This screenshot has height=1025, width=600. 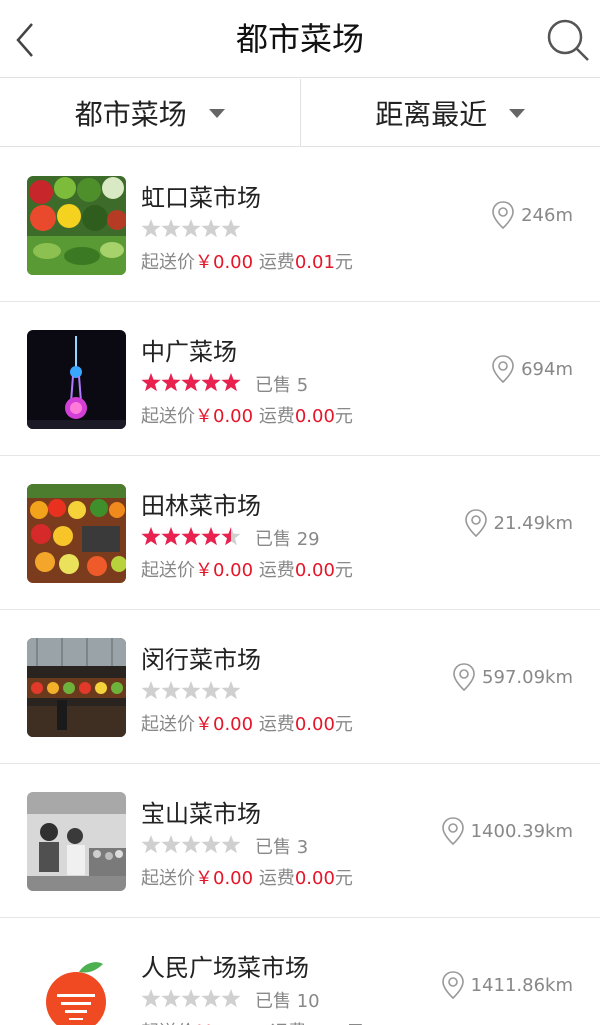 What do you see at coordinates (201, 660) in the screenshot?
I see `market-name: 闵行菜市场` at bounding box center [201, 660].